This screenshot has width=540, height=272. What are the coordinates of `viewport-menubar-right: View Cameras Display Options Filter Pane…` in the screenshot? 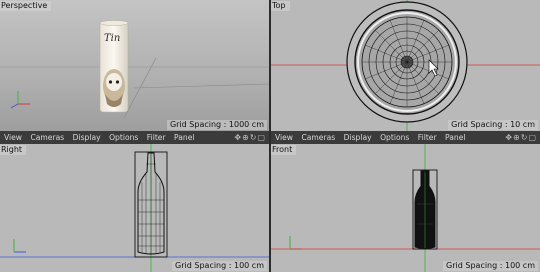 It's located at (134, 137).